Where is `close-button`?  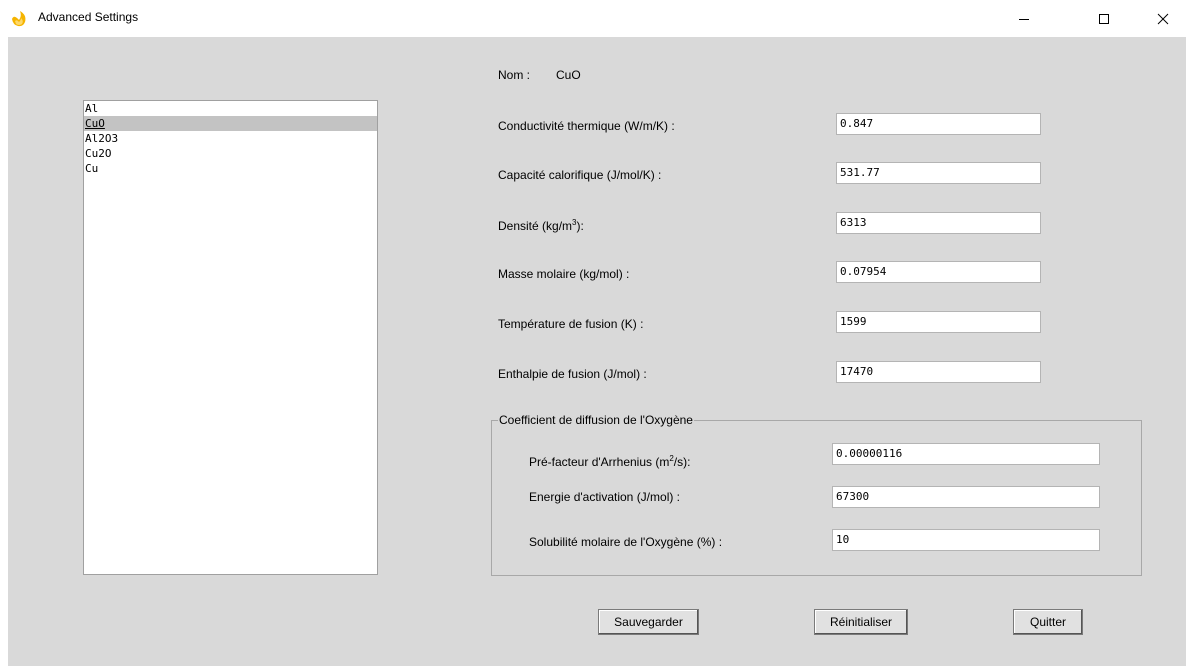
close-button is located at coordinates (1163, 18).